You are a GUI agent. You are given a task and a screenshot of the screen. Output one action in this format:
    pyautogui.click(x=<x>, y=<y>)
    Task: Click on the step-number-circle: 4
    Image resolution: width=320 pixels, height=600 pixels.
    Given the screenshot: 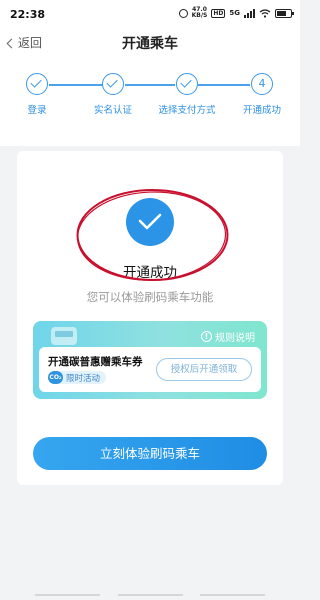 What is the action you would take?
    pyautogui.click(x=262, y=84)
    